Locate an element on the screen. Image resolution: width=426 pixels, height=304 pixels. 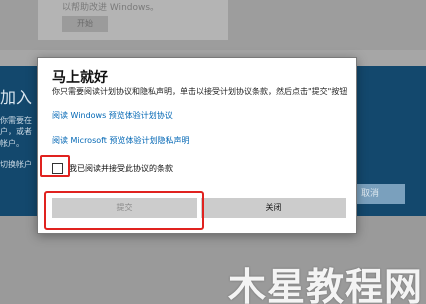
privacy-statement-link: 阅读 Microsoft 预览体验计划隐私声明 is located at coordinates (121, 140).